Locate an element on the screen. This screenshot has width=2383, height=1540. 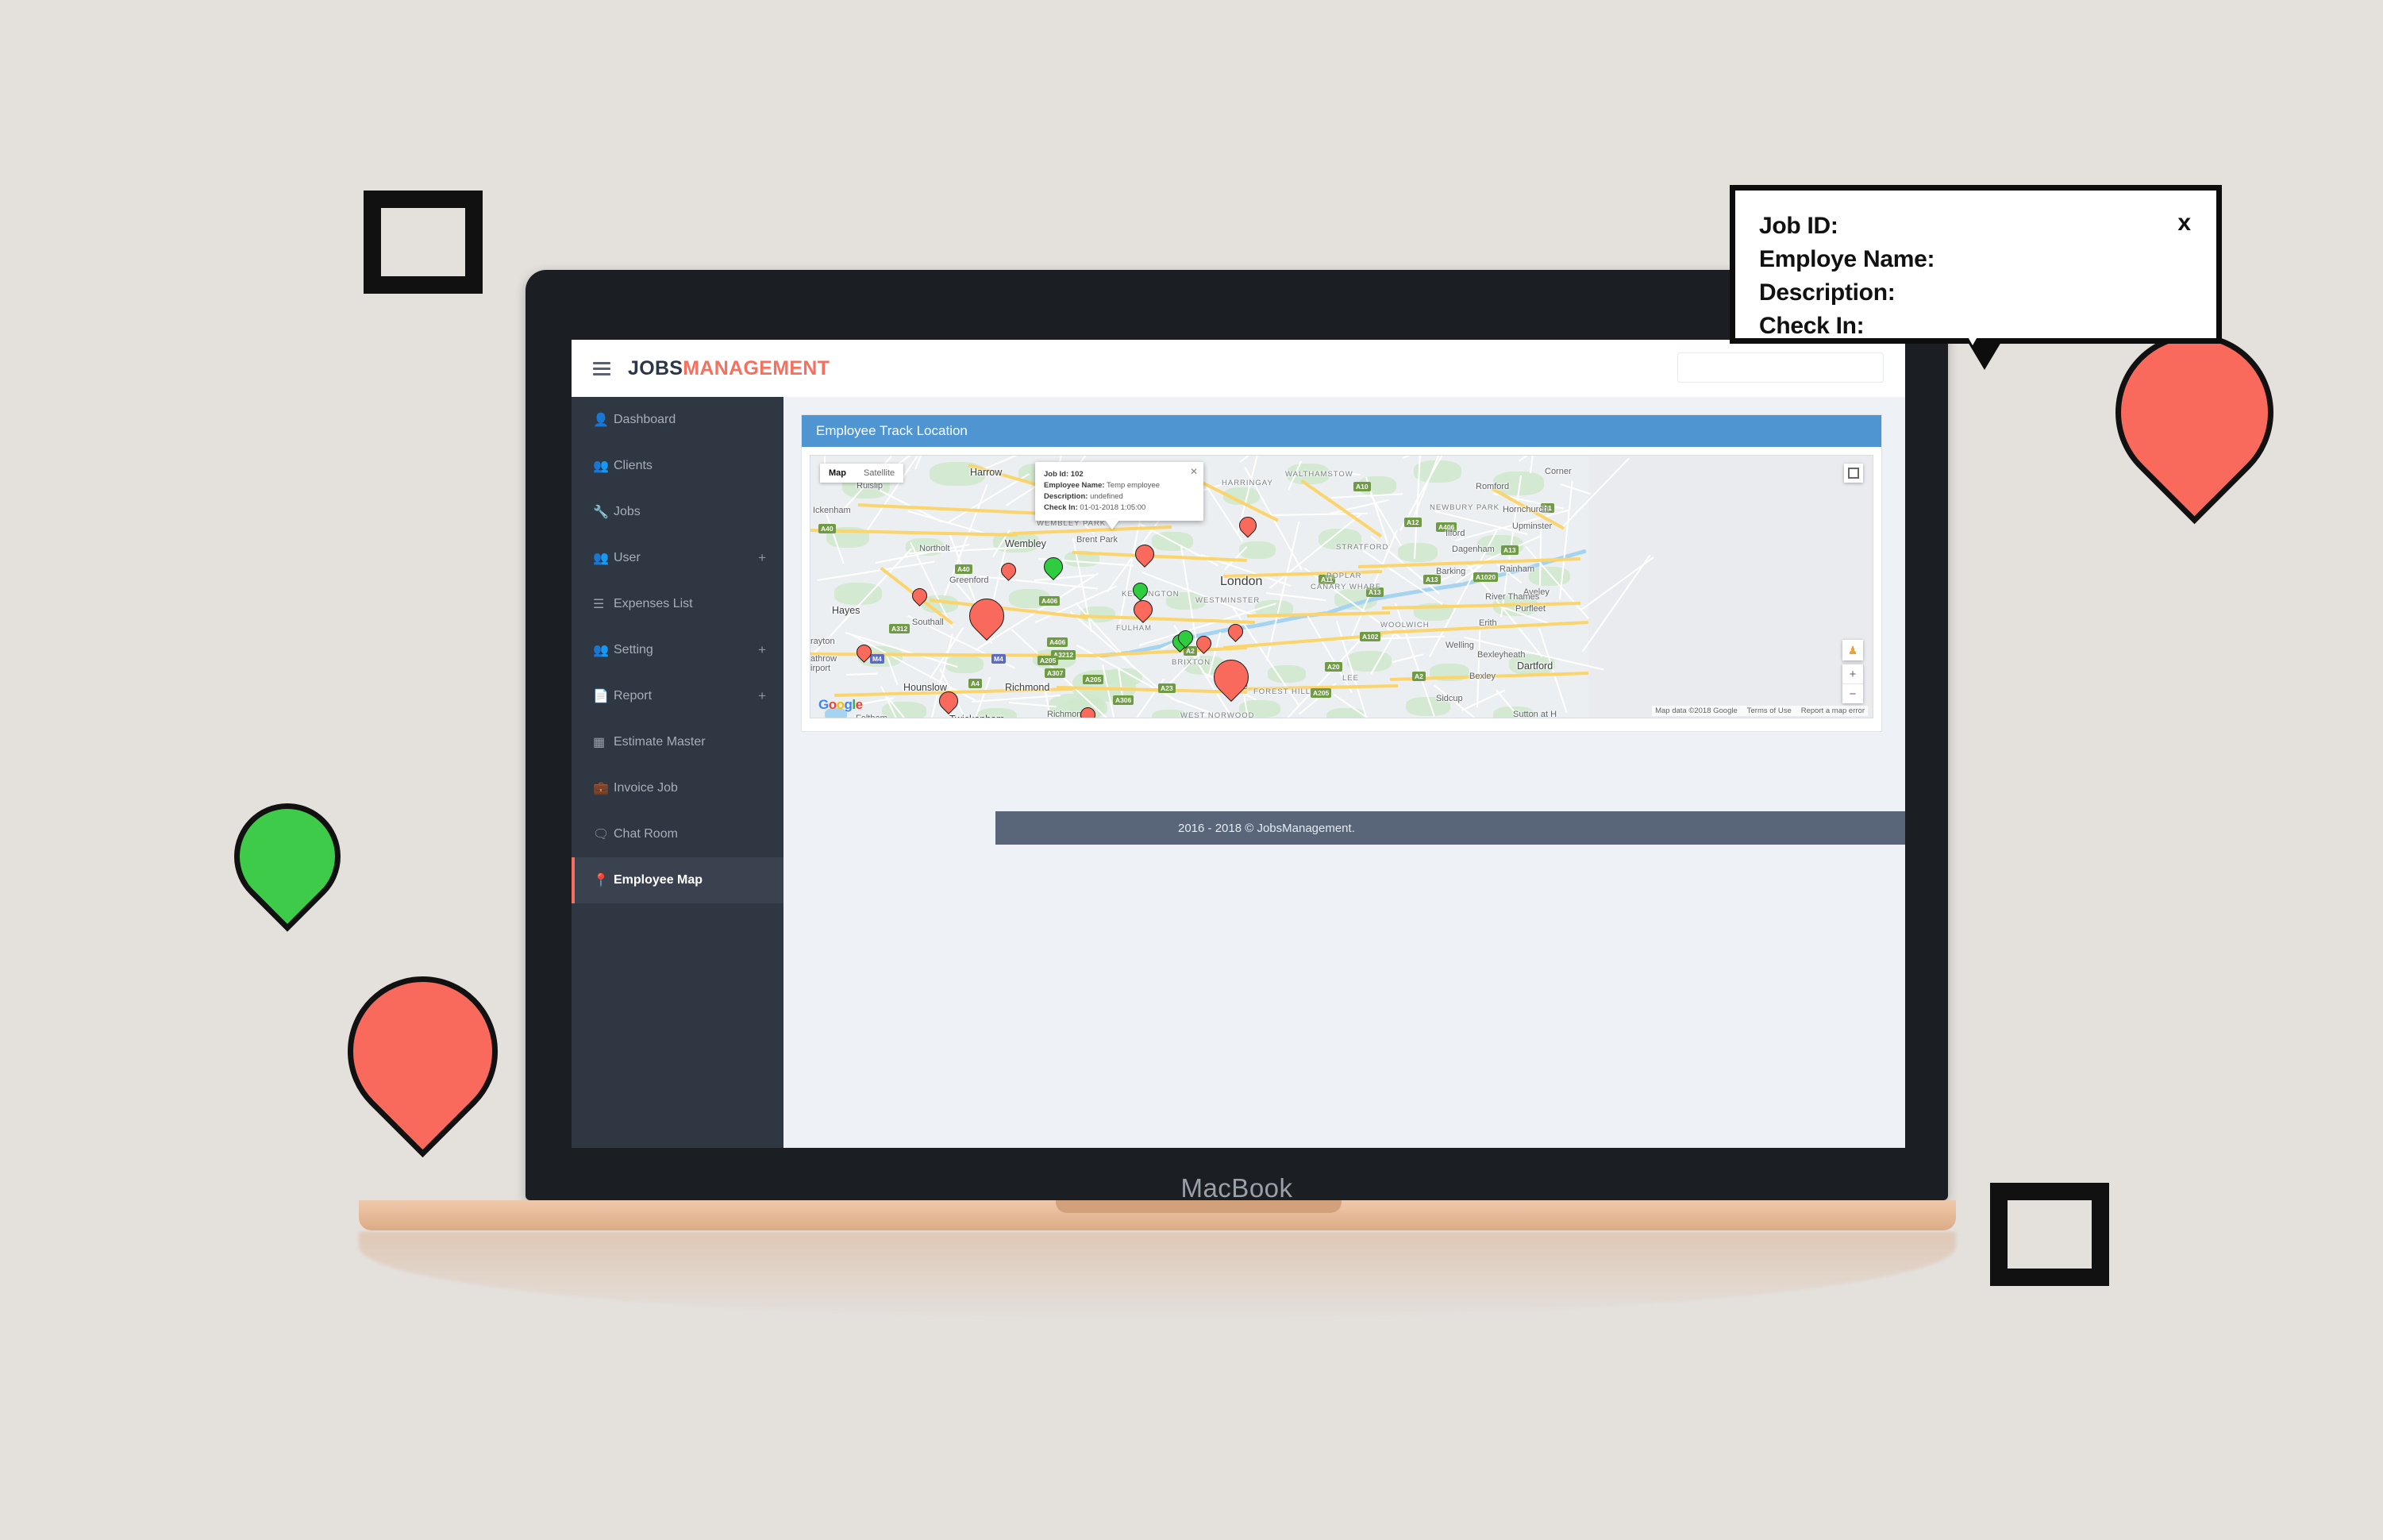
sidebar-item-dashboard: 👤 Dashboard is located at coordinates (677, 420).